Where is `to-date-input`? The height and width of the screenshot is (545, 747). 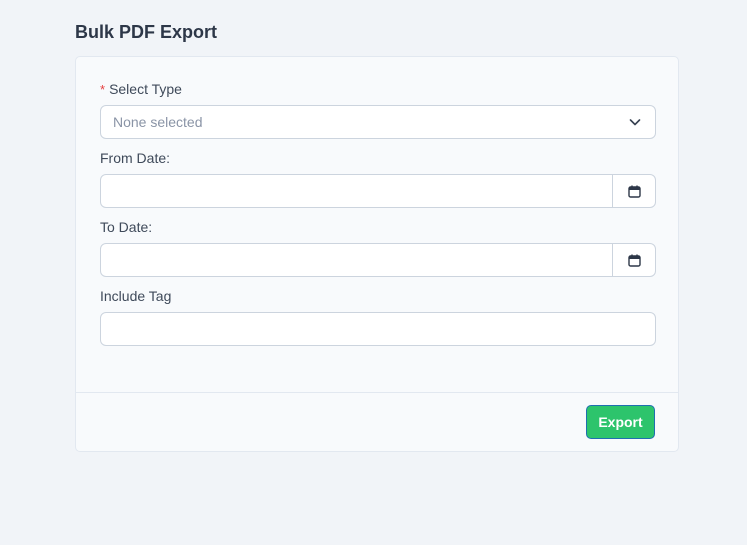
to-date-input is located at coordinates (359, 261).